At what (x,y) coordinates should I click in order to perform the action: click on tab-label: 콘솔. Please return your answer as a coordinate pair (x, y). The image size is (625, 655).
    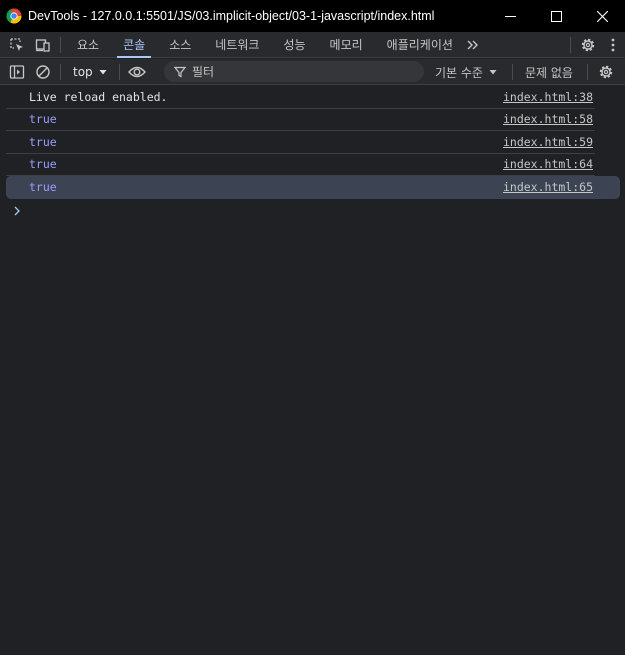
    Looking at the image, I should click on (134, 45).